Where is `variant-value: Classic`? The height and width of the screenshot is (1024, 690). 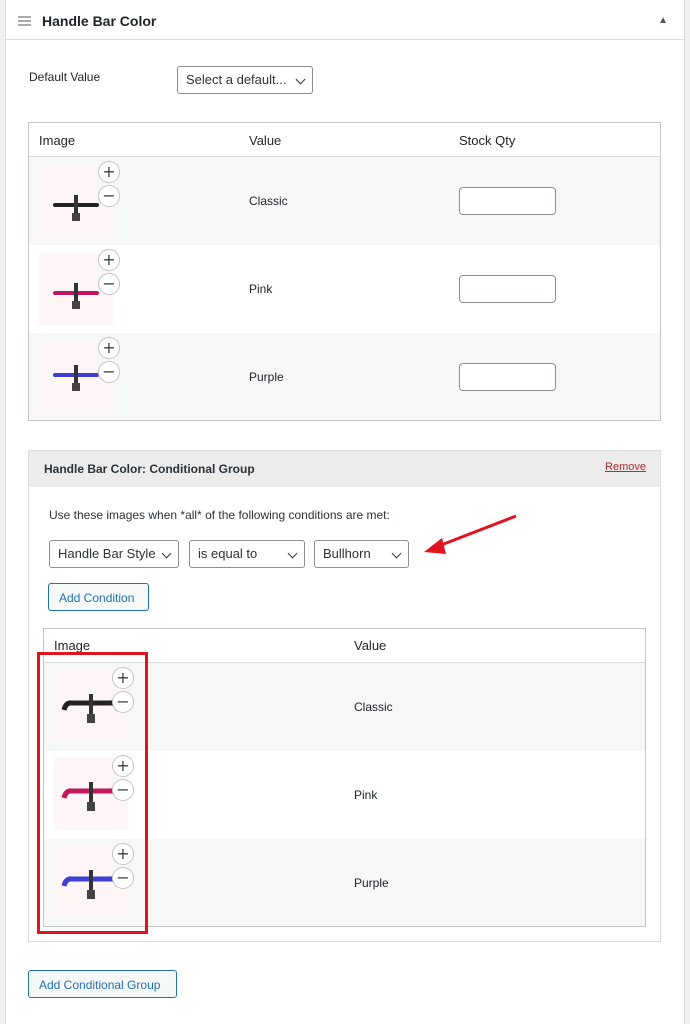 variant-value: Classic is located at coordinates (268, 201).